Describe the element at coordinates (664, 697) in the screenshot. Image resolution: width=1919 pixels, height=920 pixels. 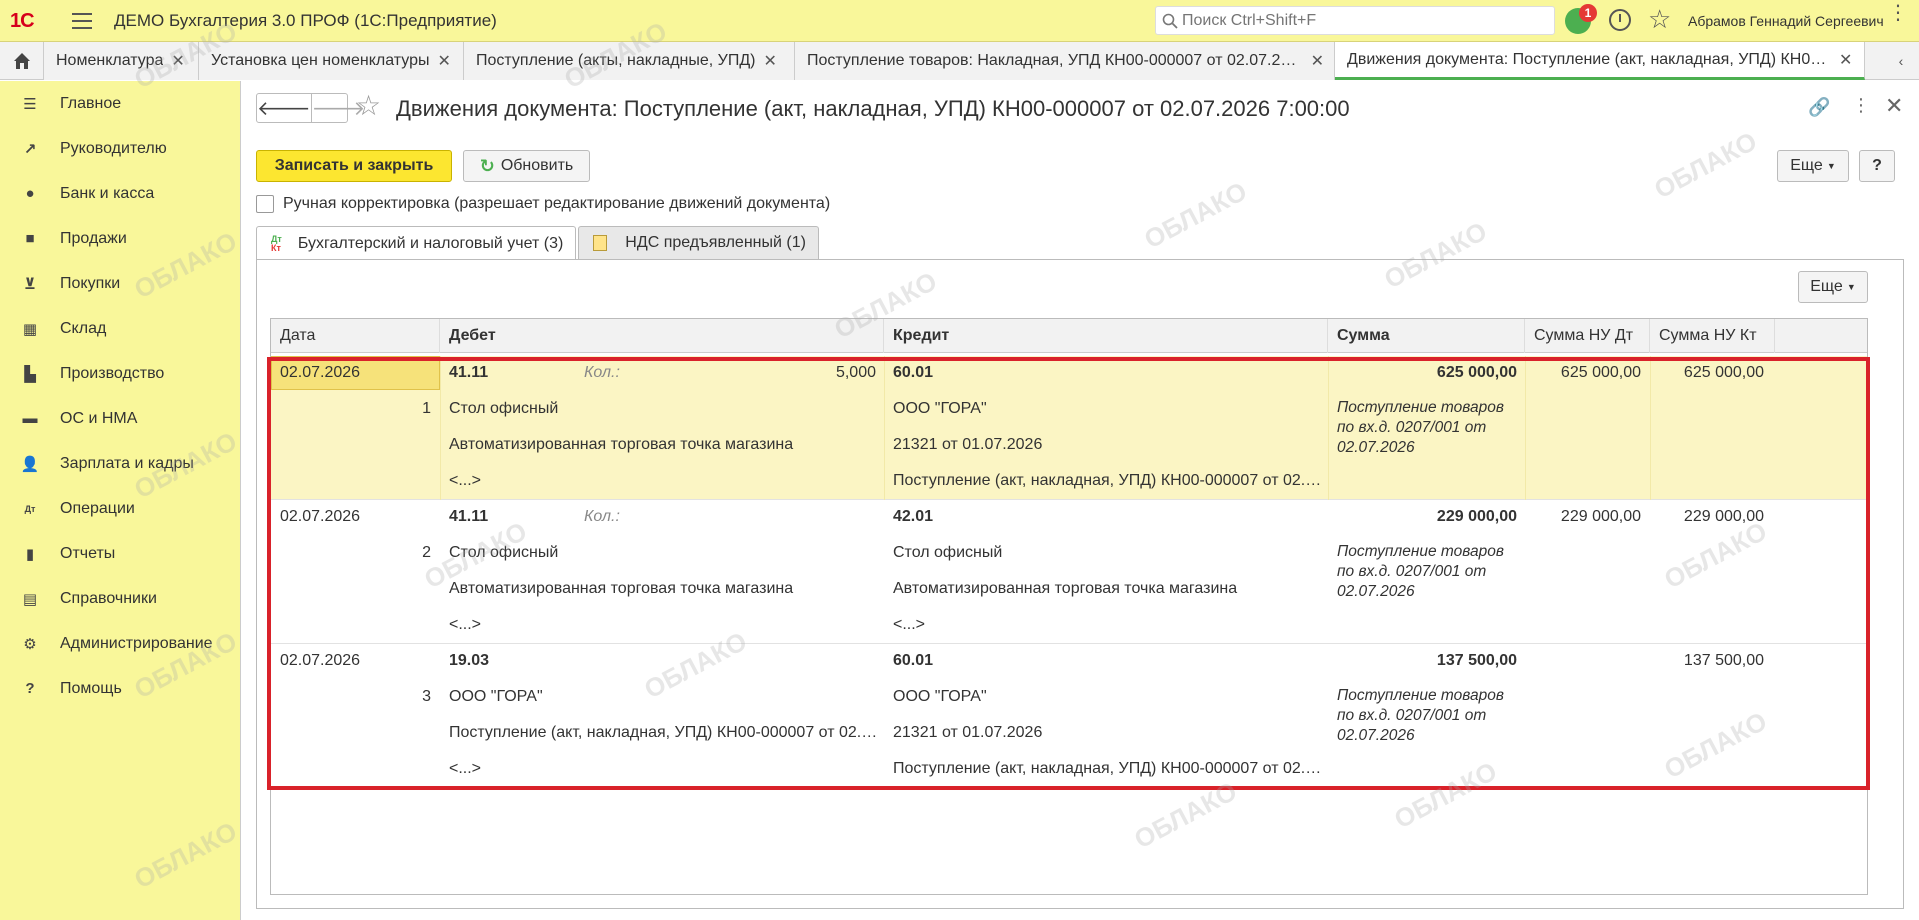
I see `debit-subconto-1: ООО "ГОРА"` at that location.